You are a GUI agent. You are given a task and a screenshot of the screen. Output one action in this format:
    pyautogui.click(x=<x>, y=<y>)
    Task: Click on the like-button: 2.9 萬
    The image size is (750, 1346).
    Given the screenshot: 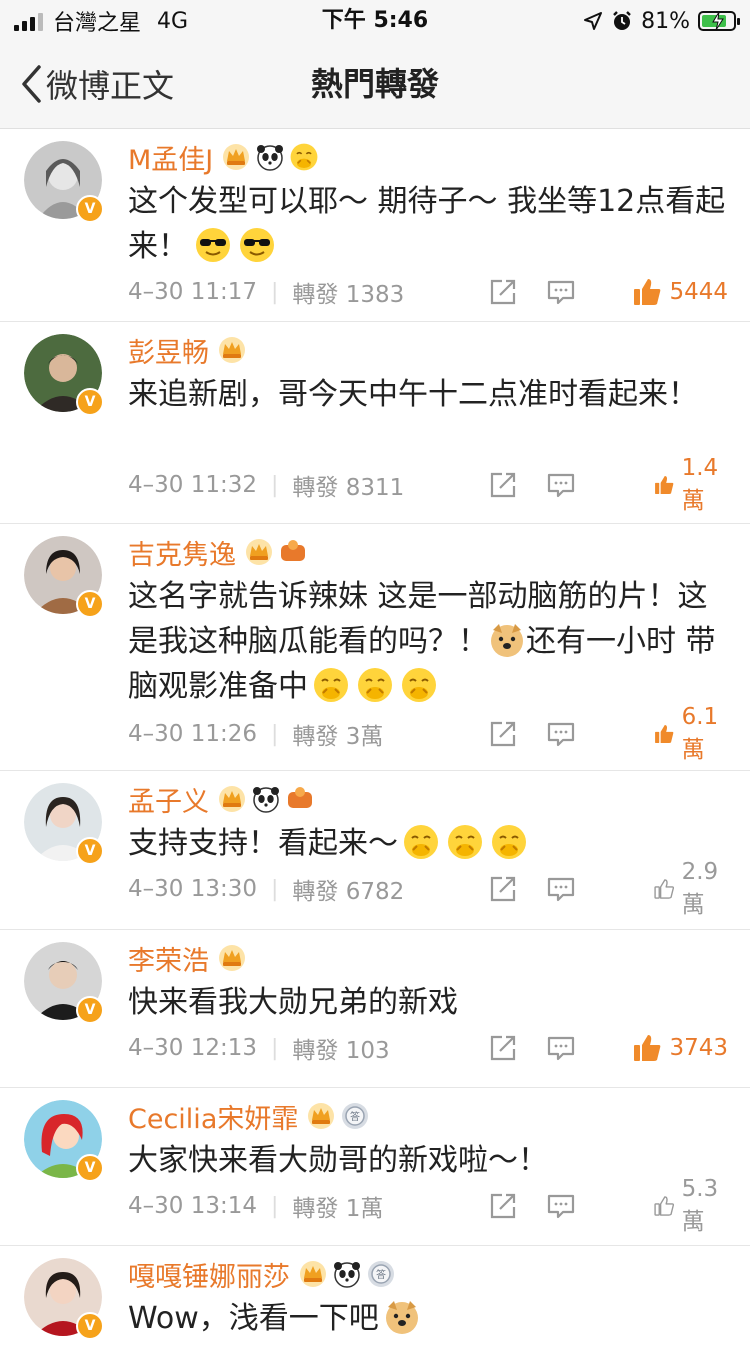 What is the action you would take?
    pyautogui.click(x=690, y=889)
    